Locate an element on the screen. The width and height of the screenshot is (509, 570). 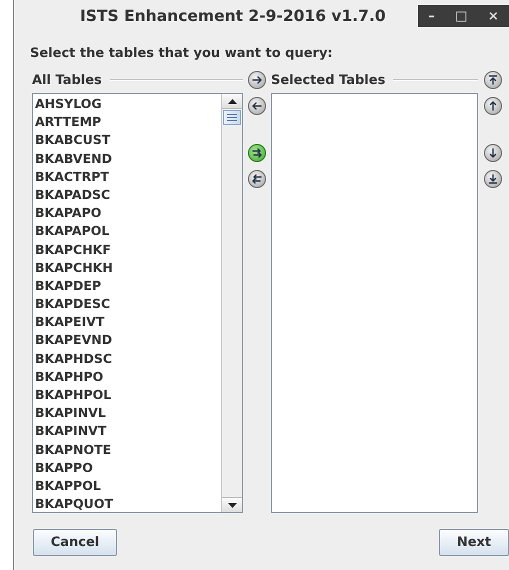
group-heading: Selected Tables is located at coordinates (328, 80).